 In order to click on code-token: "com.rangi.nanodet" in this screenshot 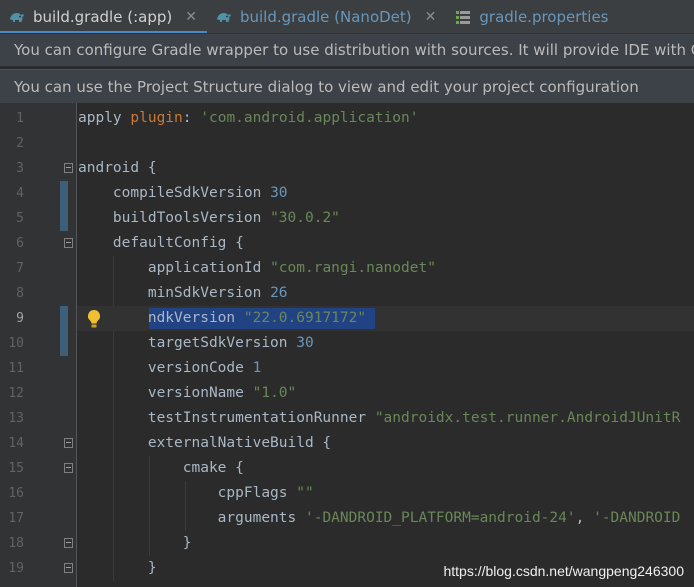, I will do `click(353, 268)`.